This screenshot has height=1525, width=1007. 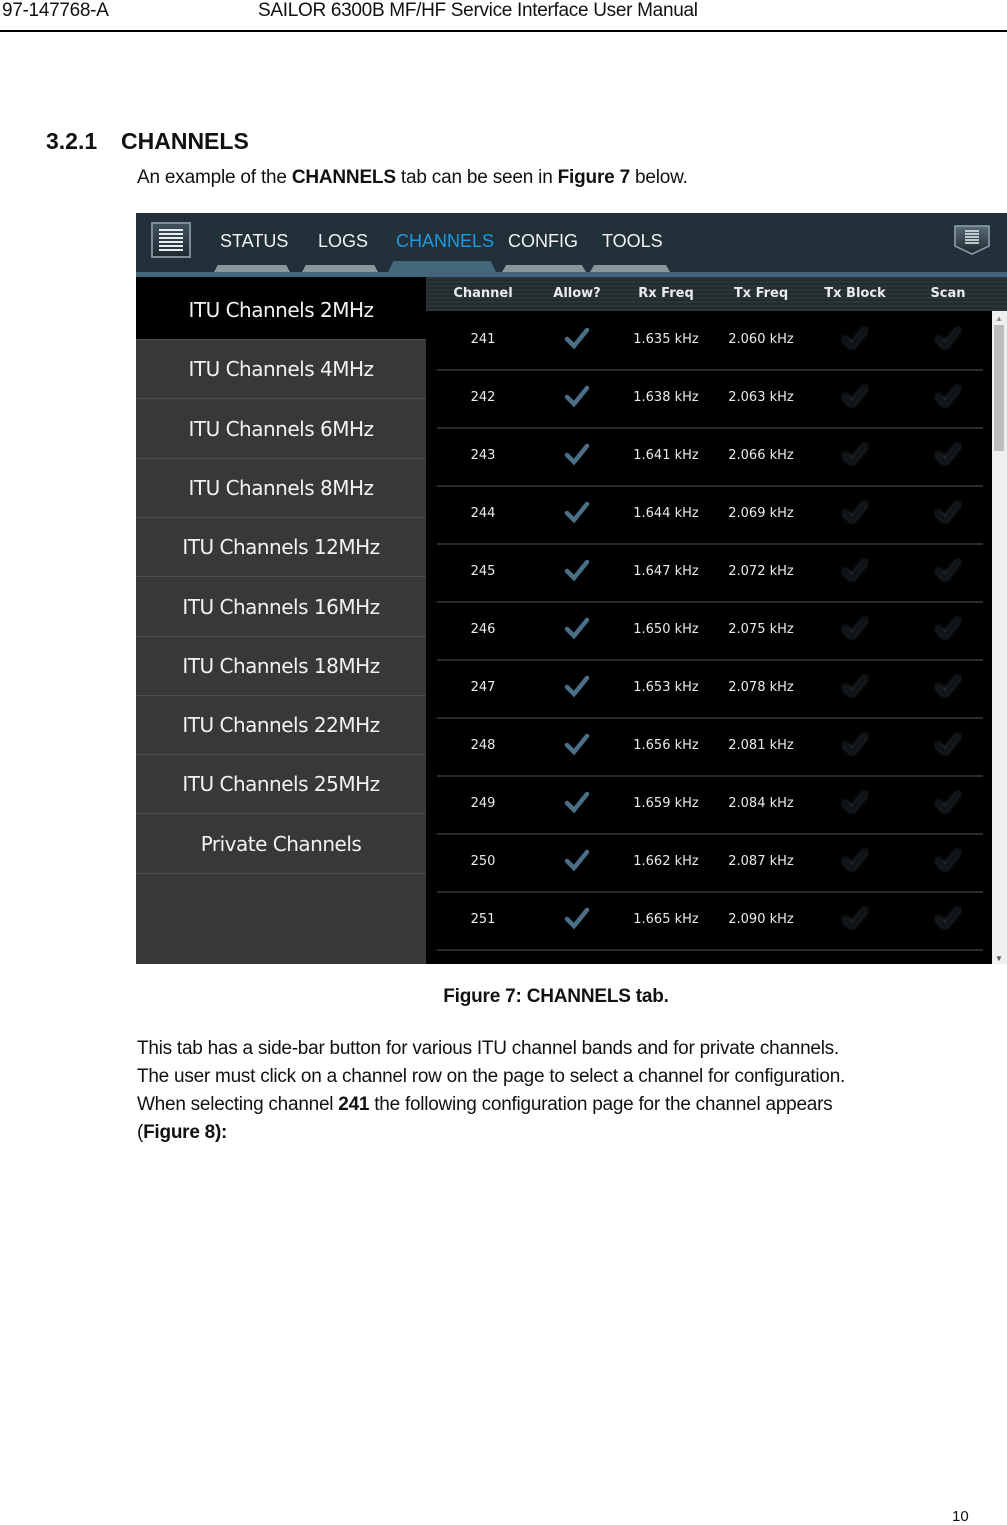 I want to click on channel-number: 249, so click(x=483, y=803).